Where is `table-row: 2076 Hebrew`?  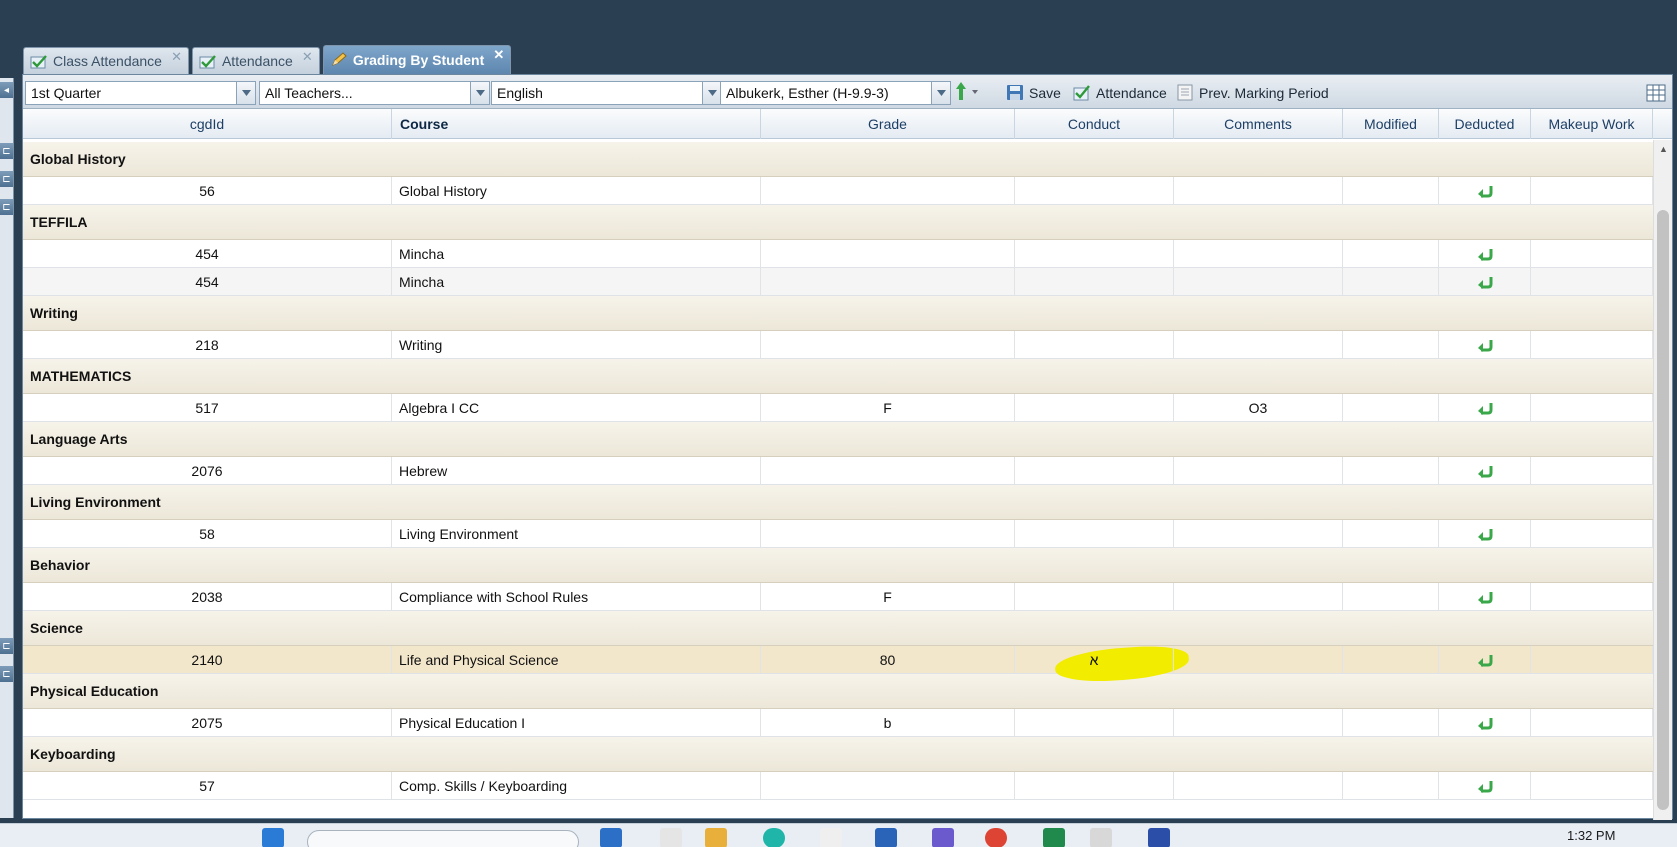 table-row: 2076 Hebrew is located at coordinates (838, 471).